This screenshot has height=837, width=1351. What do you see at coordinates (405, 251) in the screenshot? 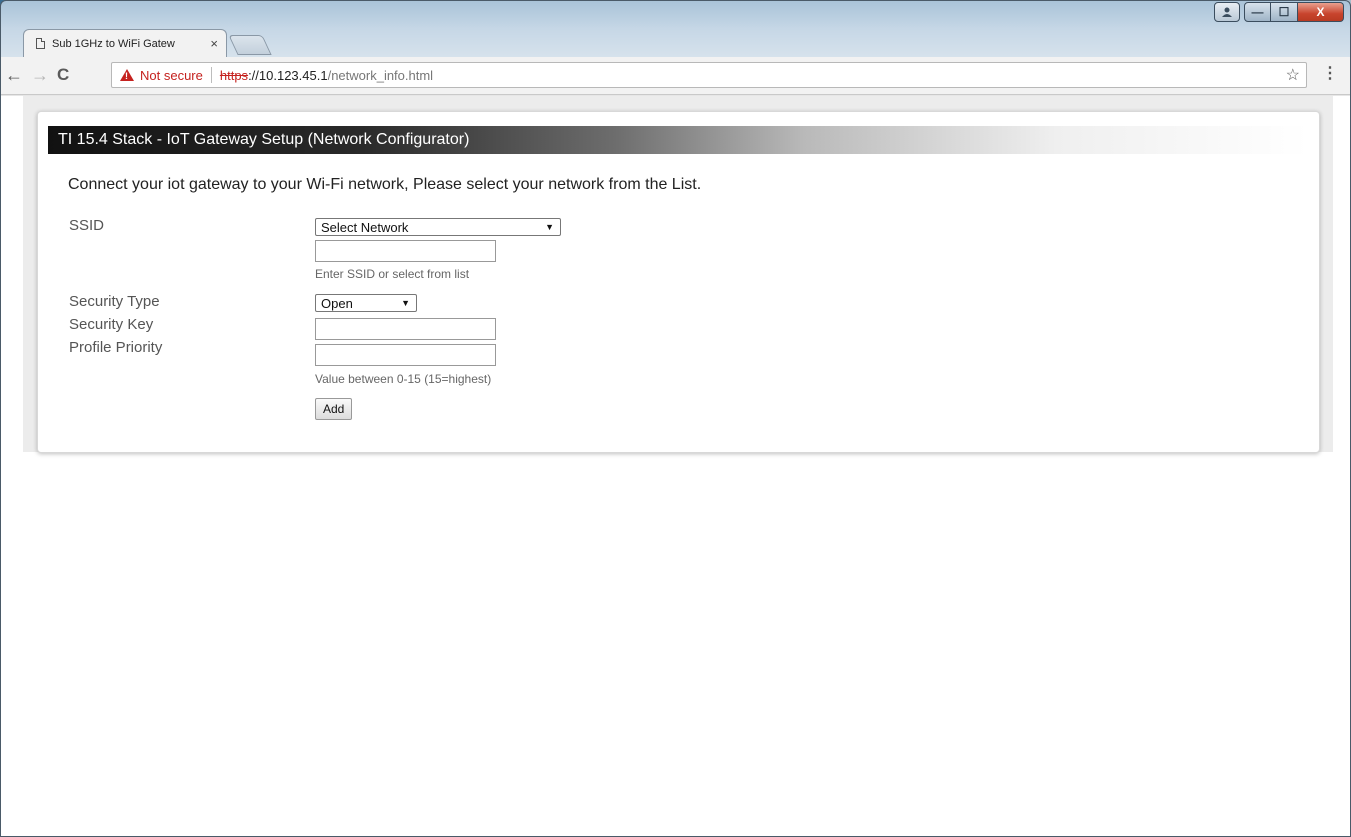
I see `ssid-input` at bounding box center [405, 251].